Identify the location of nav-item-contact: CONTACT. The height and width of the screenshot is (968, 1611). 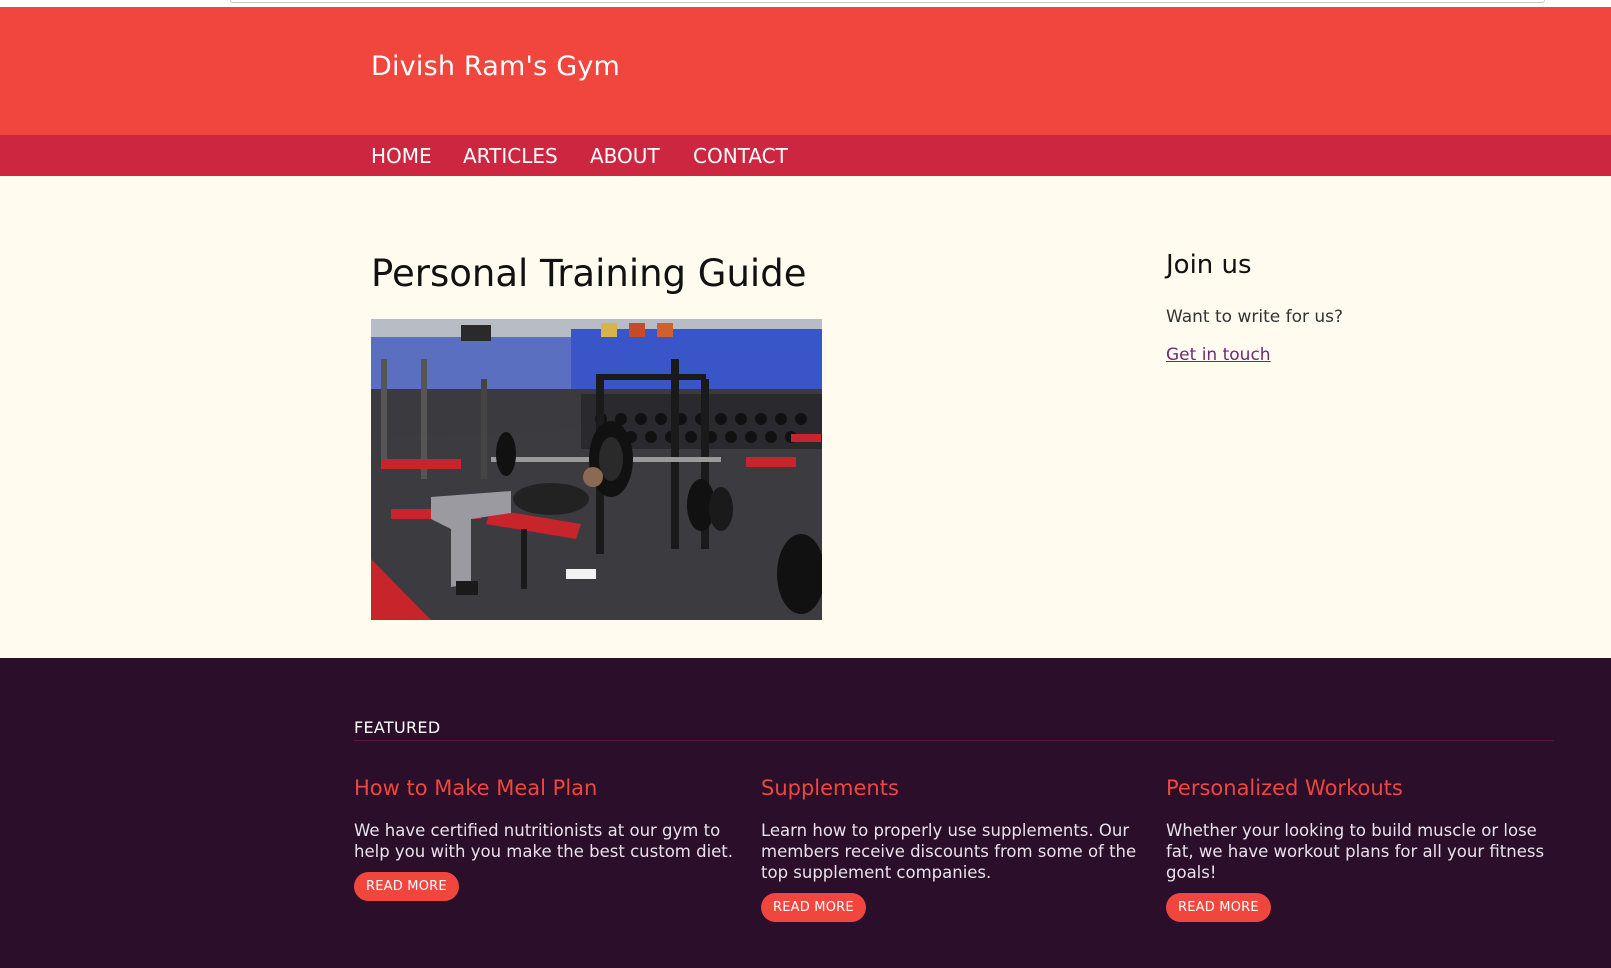
(740, 156).